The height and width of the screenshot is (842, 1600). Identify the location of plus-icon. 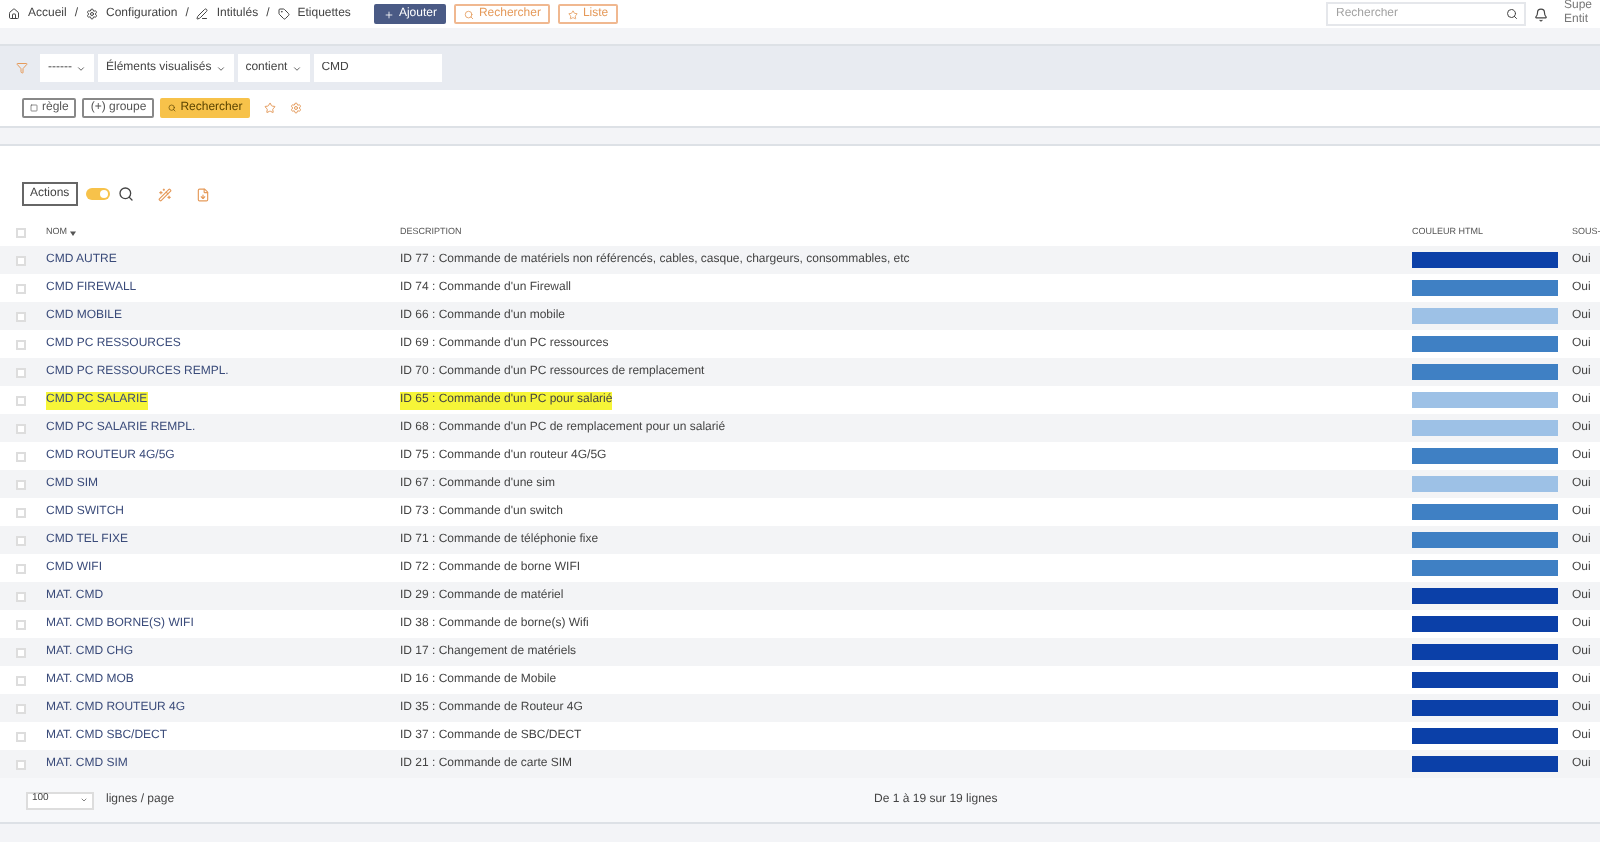
(389, 14).